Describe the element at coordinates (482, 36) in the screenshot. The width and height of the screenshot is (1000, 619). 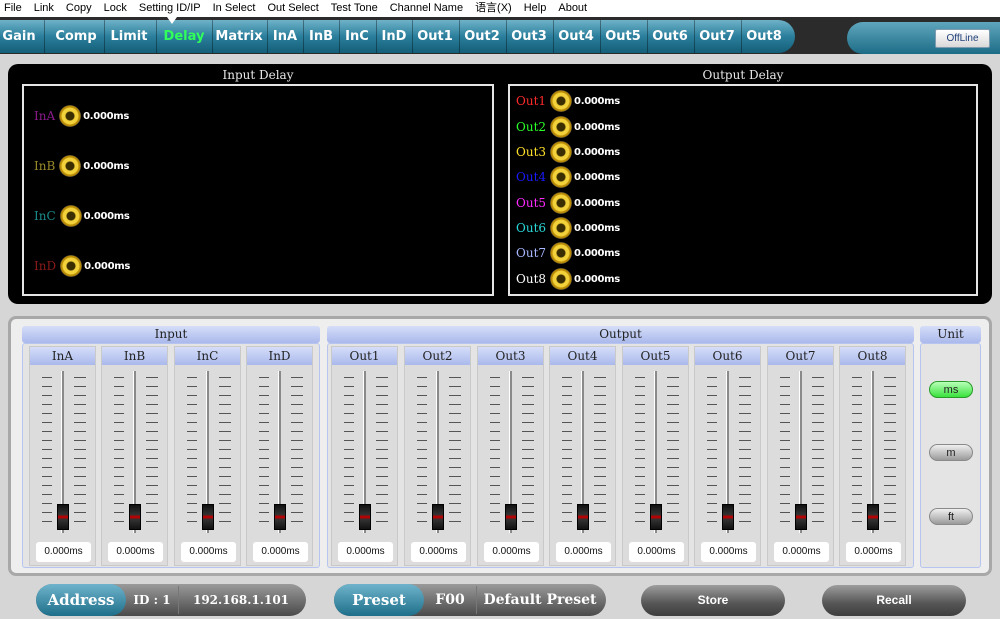
I see `tab-out2: Out2` at that location.